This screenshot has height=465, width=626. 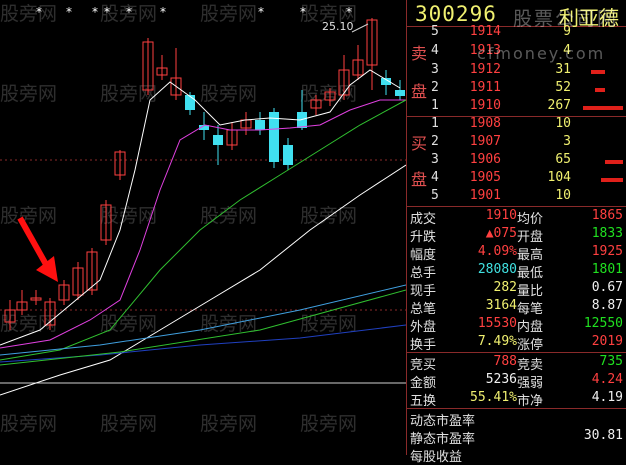 I want to click on stat-label: 现手, so click(x=423, y=291).